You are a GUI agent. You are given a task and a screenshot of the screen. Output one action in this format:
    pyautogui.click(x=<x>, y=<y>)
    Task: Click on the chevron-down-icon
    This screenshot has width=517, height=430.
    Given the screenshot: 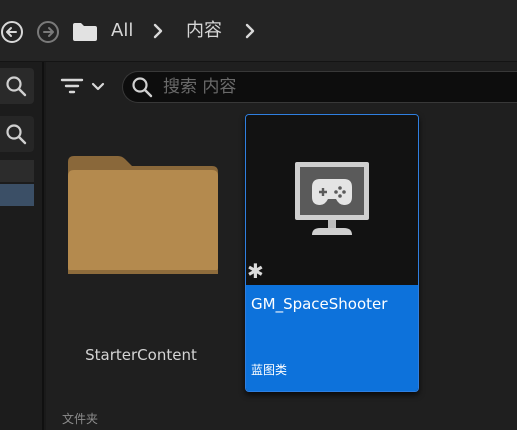 What is the action you would take?
    pyautogui.click(x=98, y=86)
    